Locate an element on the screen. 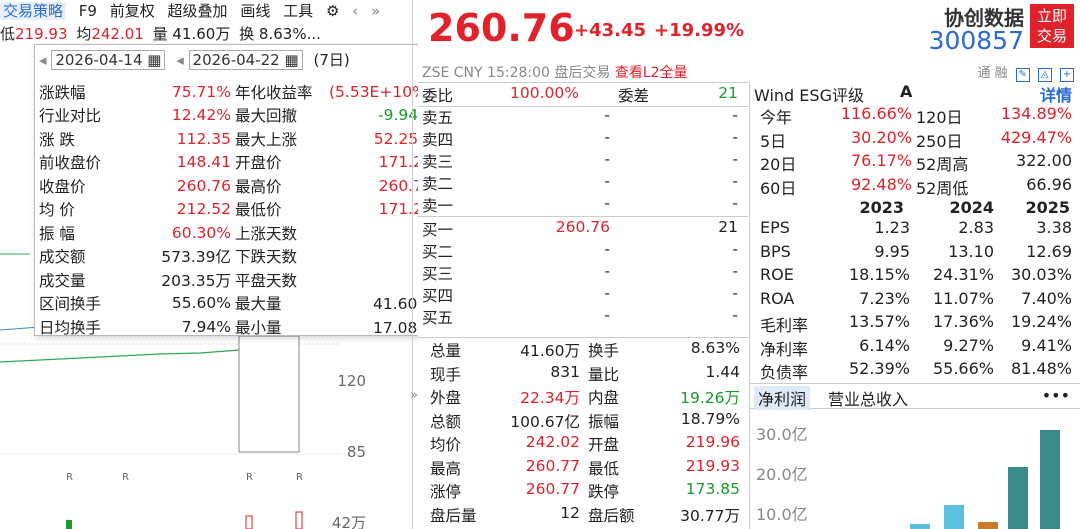 The width and height of the screenshot is (1080, 529). perf-value: 116.66% is located at coordinates (876, 113).